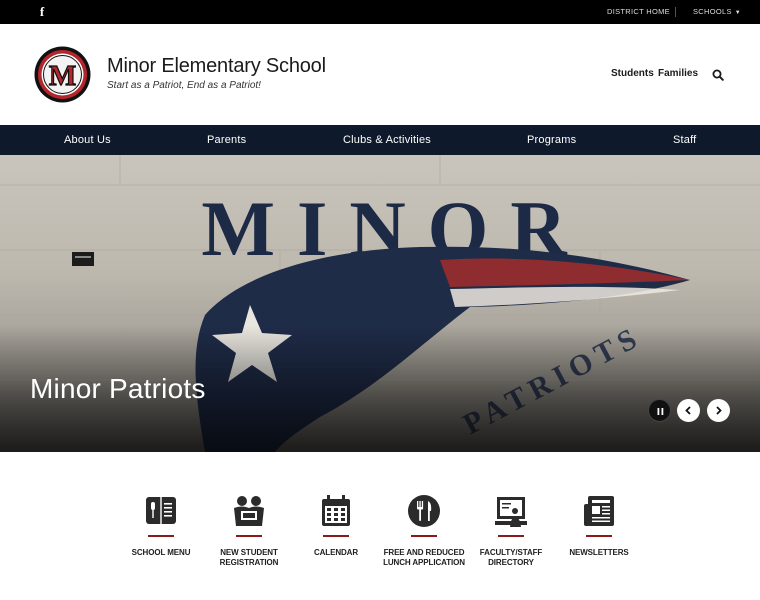 The width and height of the screenshot is (760, 600). I want to click on district-home-link: DISTRICT HOME, so click(638, 11).